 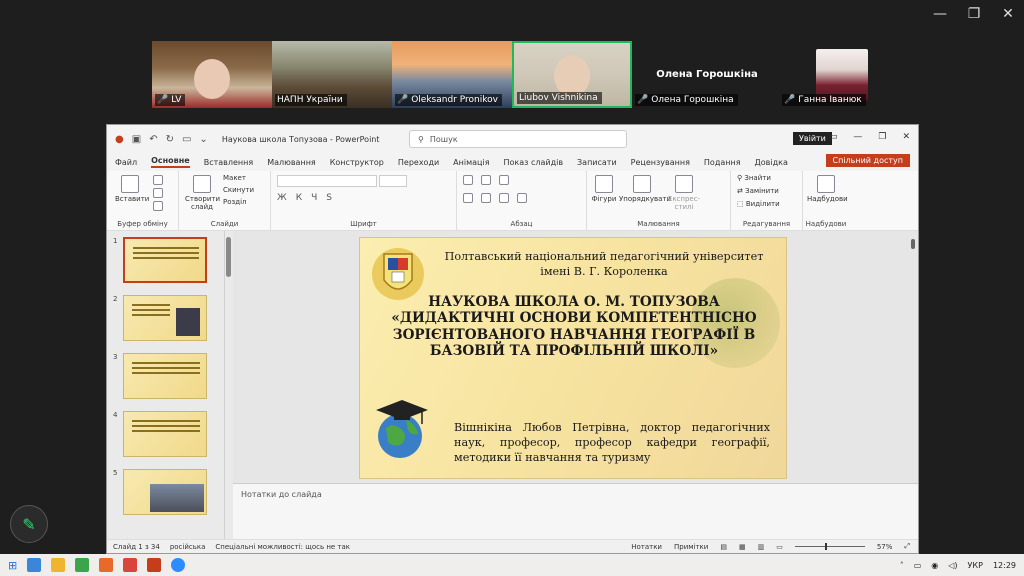 I want to click on reset-button: Скинути, so click(x=238, y=190).